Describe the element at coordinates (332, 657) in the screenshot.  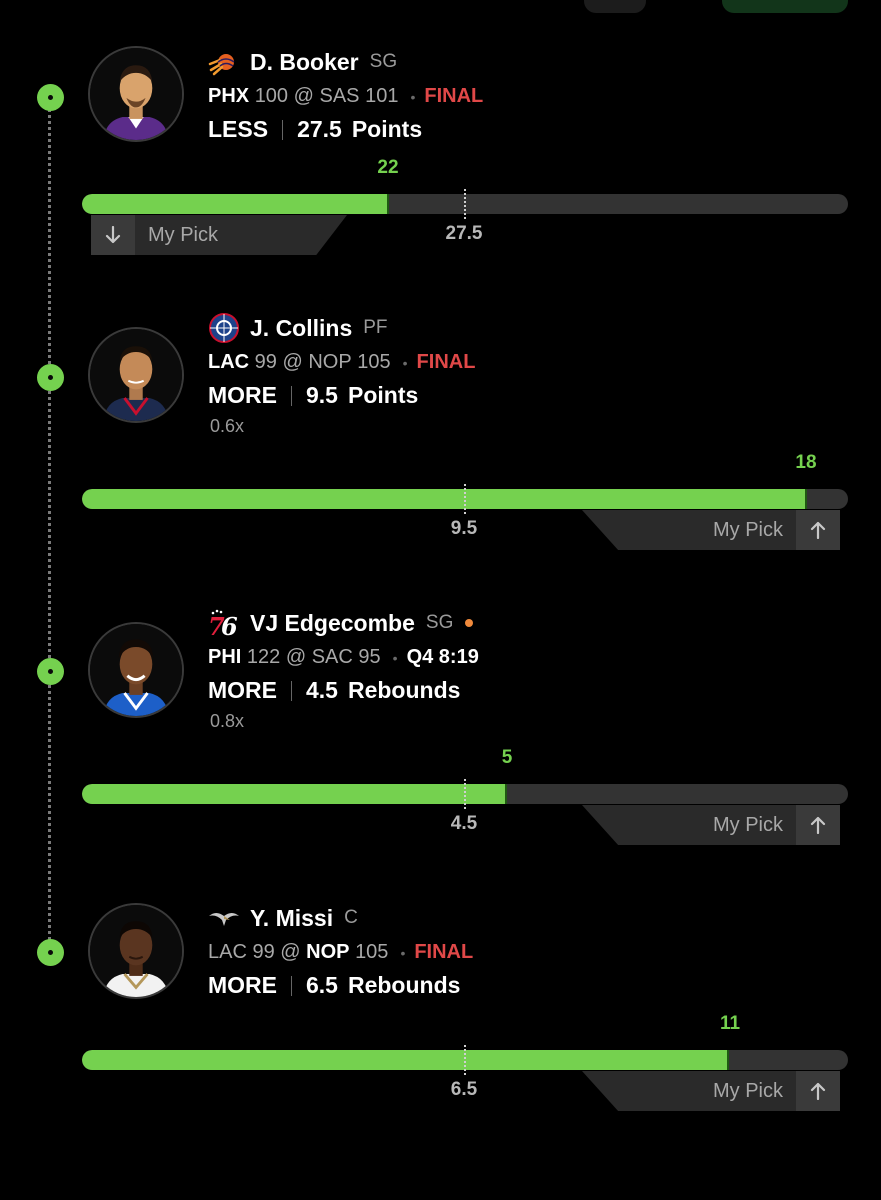
I see `home-team: SAC` at that location.